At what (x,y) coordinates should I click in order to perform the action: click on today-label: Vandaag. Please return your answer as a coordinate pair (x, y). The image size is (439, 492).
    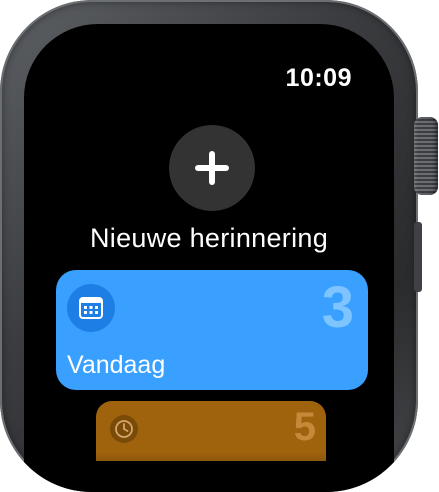
    Looking at the image, I should click on (116, 365).